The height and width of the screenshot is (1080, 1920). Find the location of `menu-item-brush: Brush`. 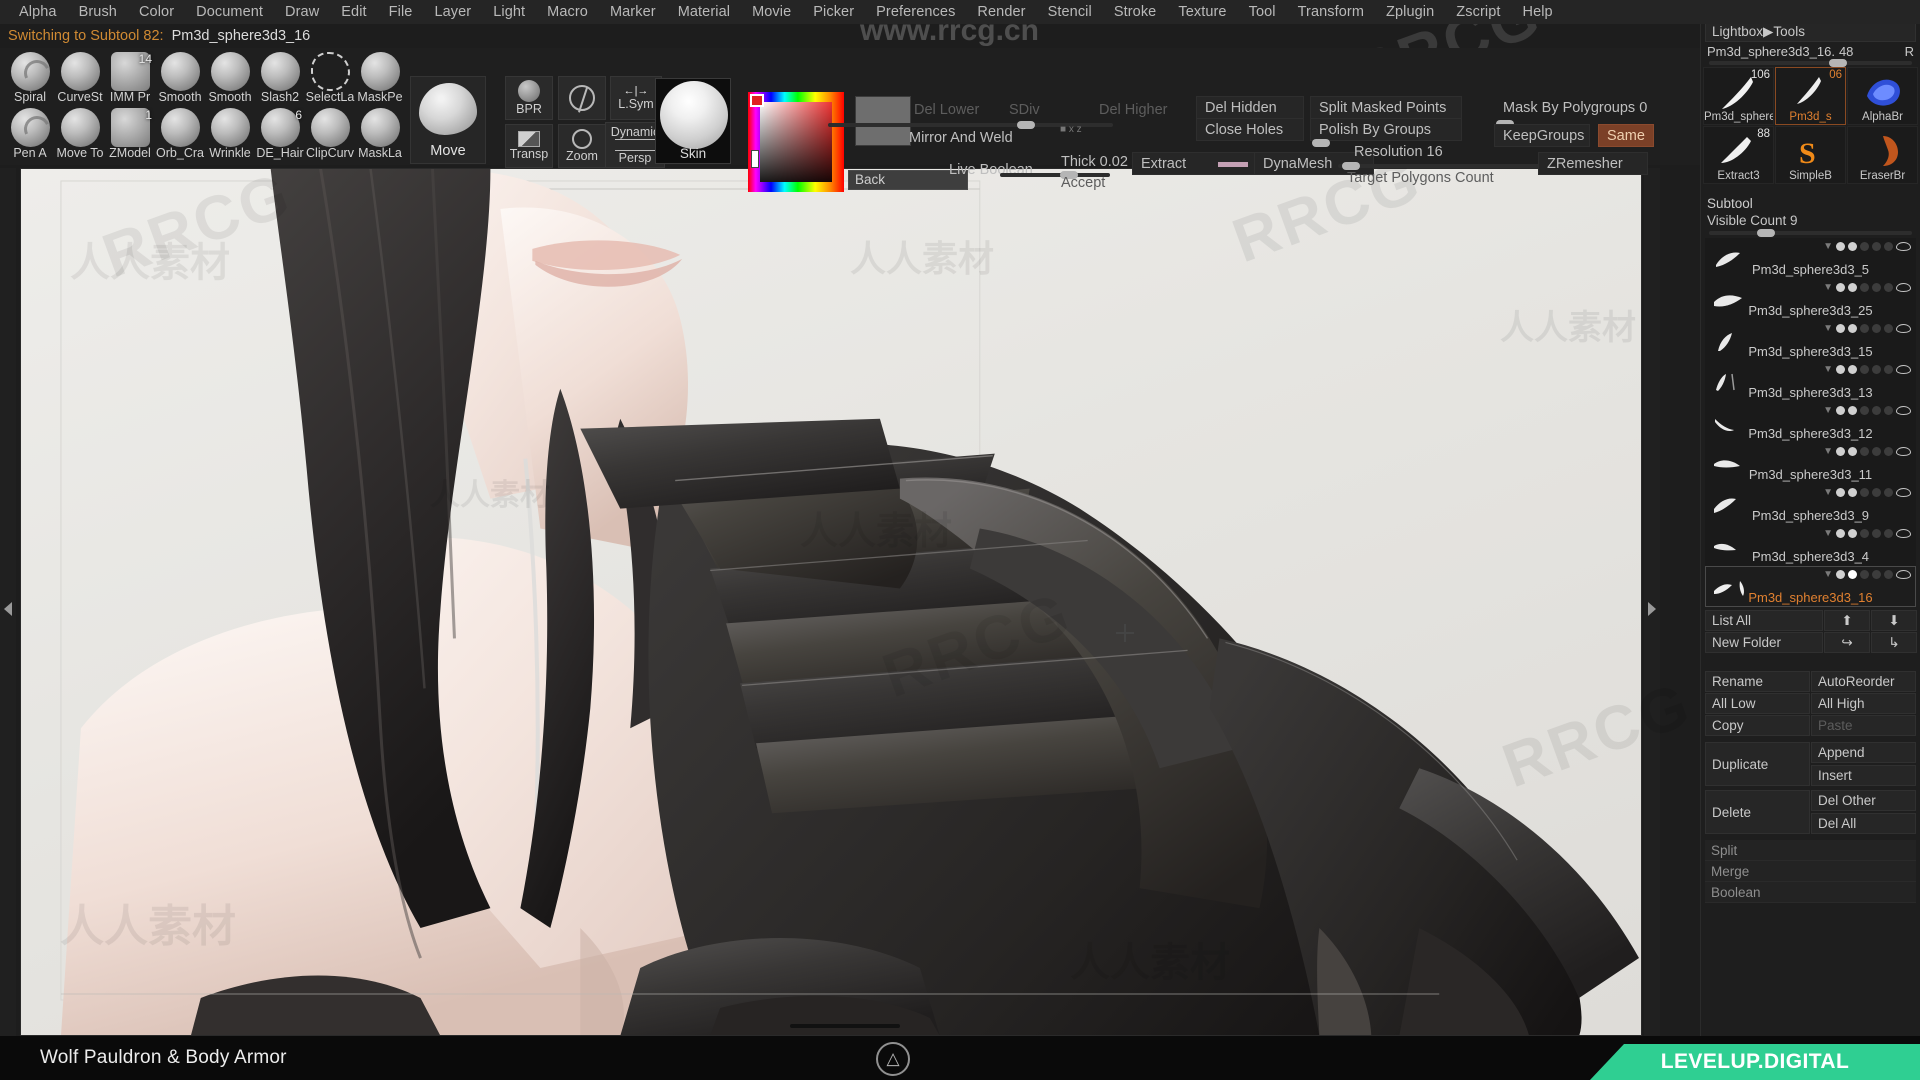

menu-item-brush: Brush is located at coordinates (98, 12).